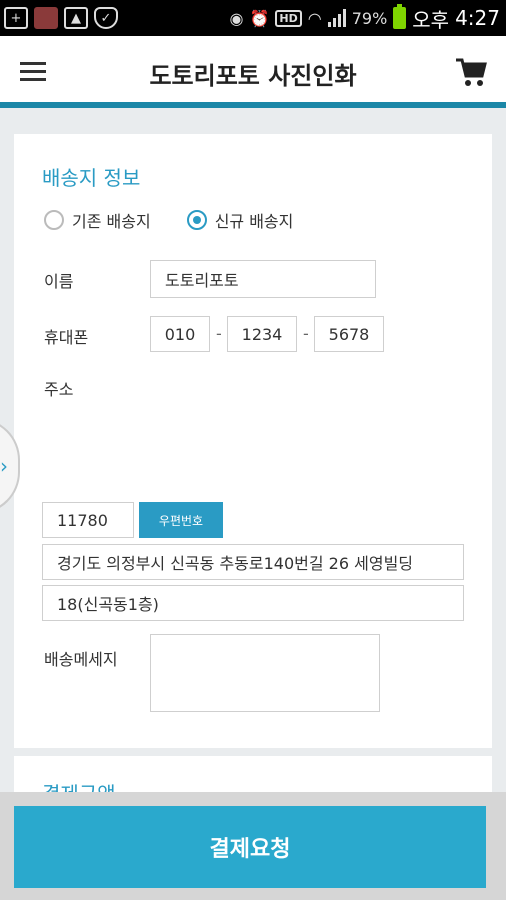 Image resolution: width=506 pixels, height=900 pixels. Describe the element at coordinates (61, 18) in the screenshot. I see `notification-icons: + ▲ ✓` at that location.